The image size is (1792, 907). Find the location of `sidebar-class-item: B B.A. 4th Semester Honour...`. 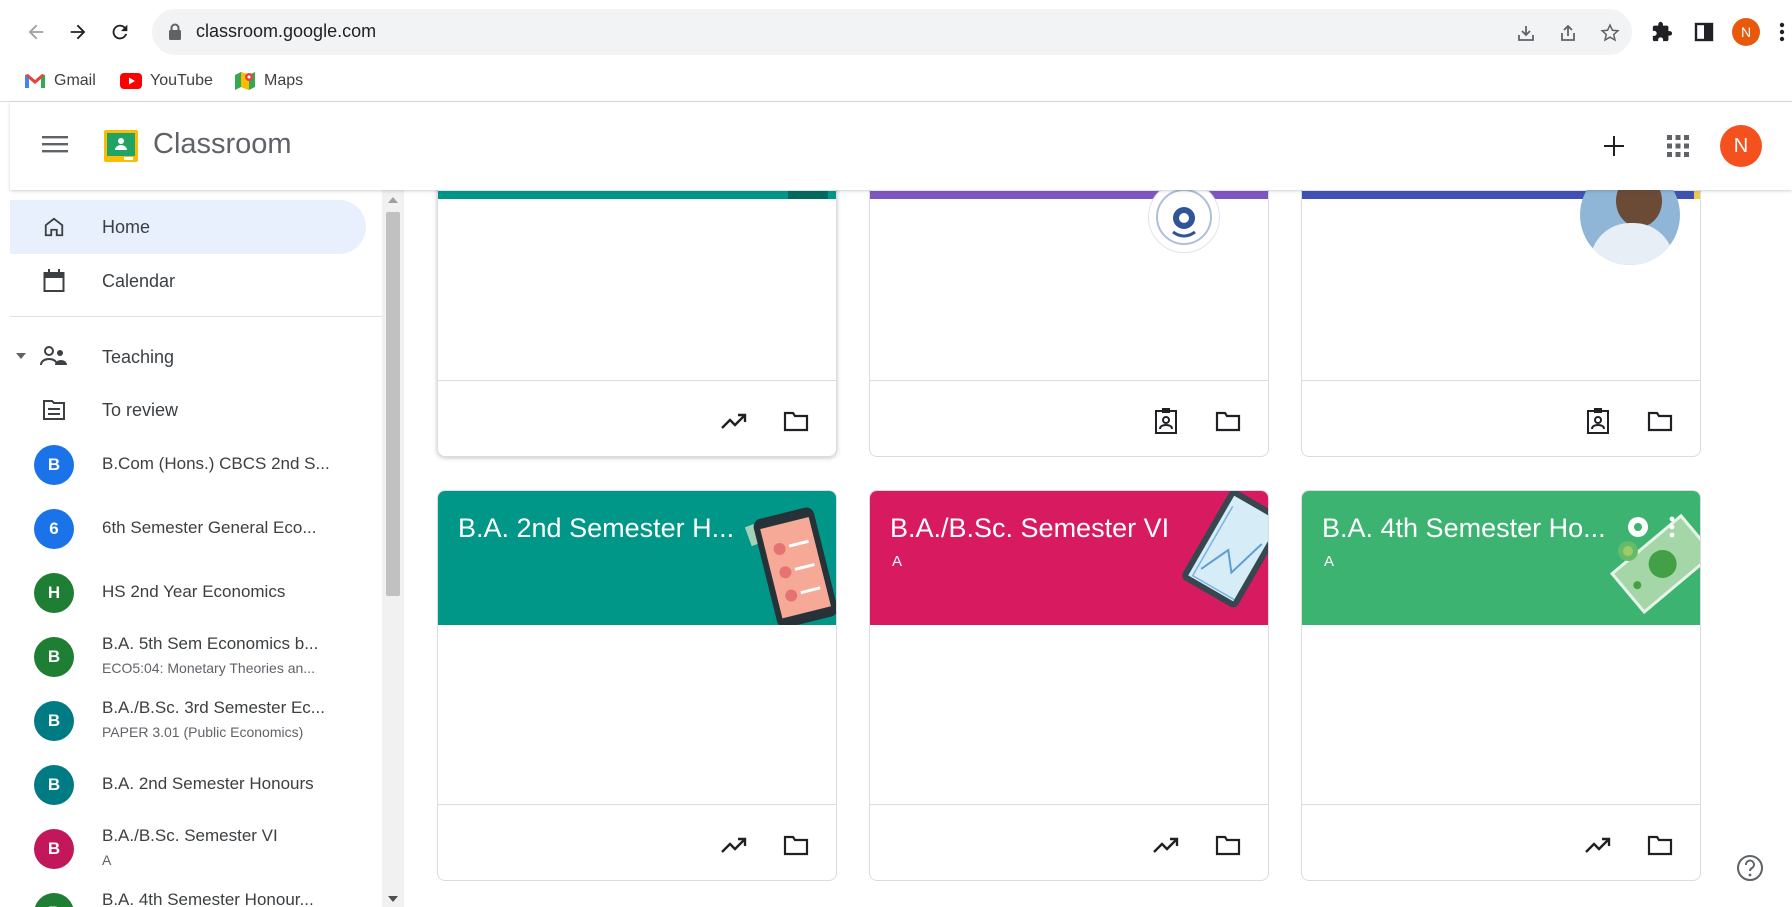

sidebar-class-item: B B.A. 4th Semester Honour... is located at coordinates (190, 894).